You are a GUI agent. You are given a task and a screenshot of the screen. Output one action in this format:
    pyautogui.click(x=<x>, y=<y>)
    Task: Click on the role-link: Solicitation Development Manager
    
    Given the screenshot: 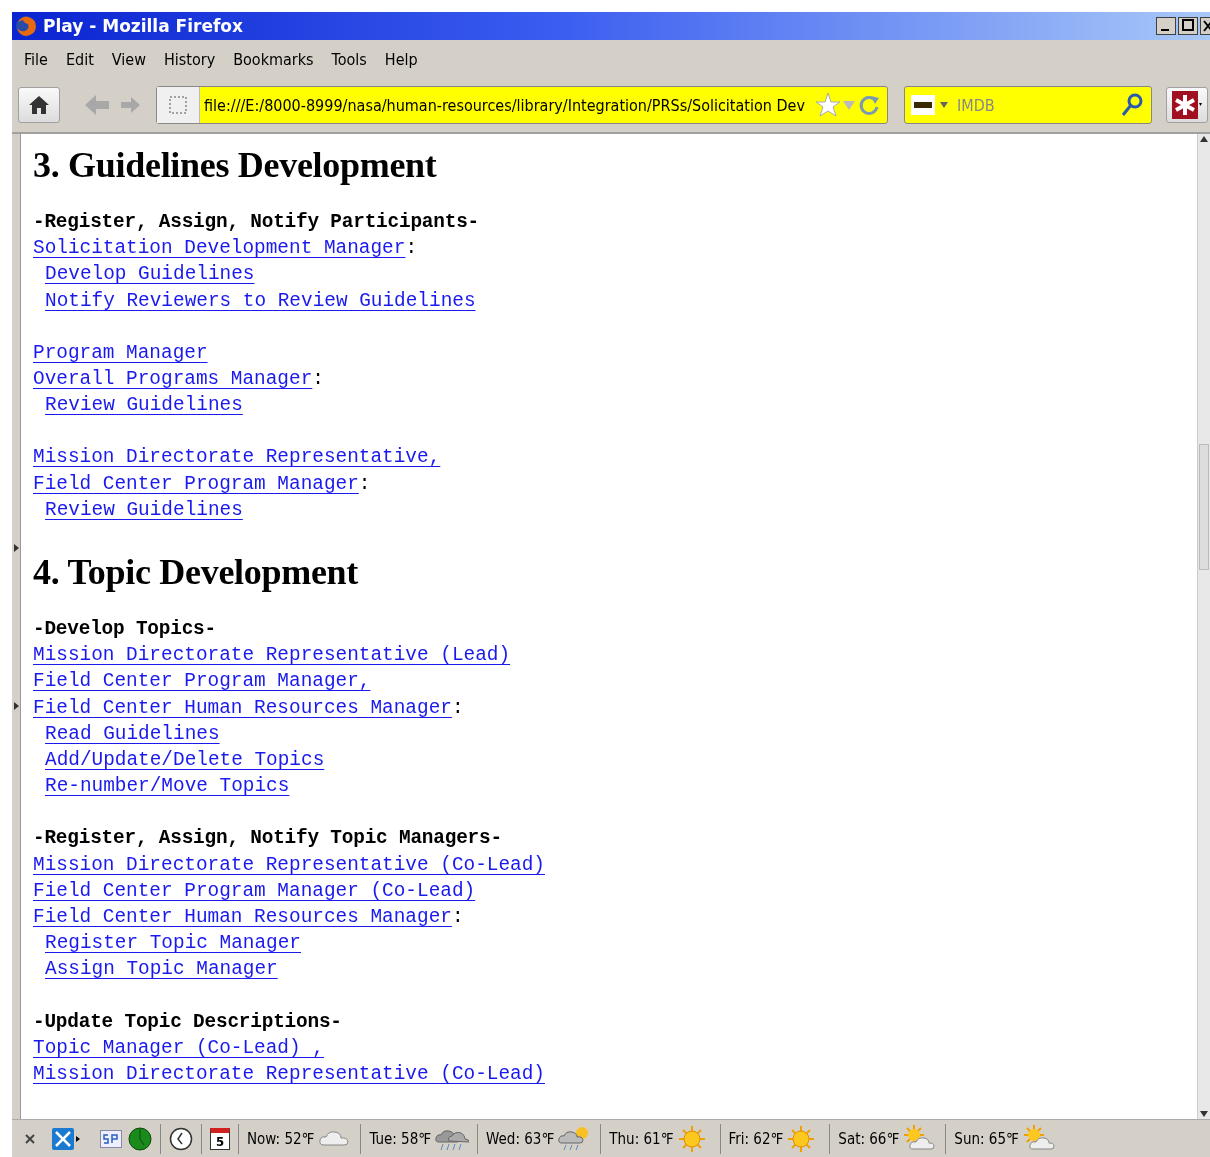 What is the action you would take?
    pyautogui.click(x=219, y=248)
    